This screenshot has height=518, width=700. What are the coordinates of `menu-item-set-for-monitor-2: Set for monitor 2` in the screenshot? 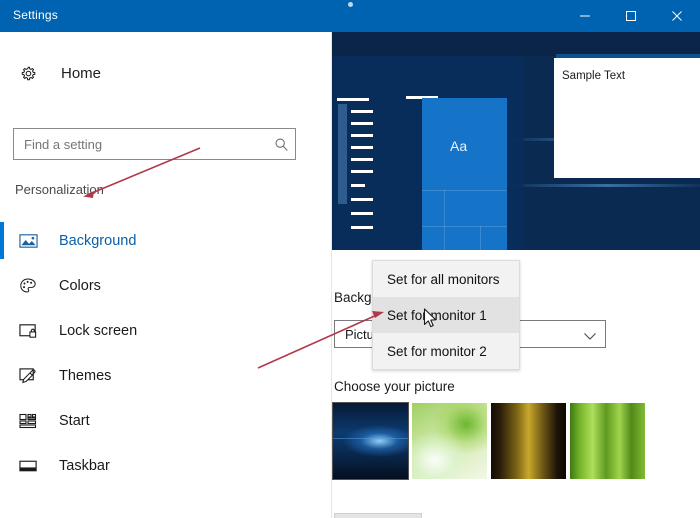 It's located at (446, 351).